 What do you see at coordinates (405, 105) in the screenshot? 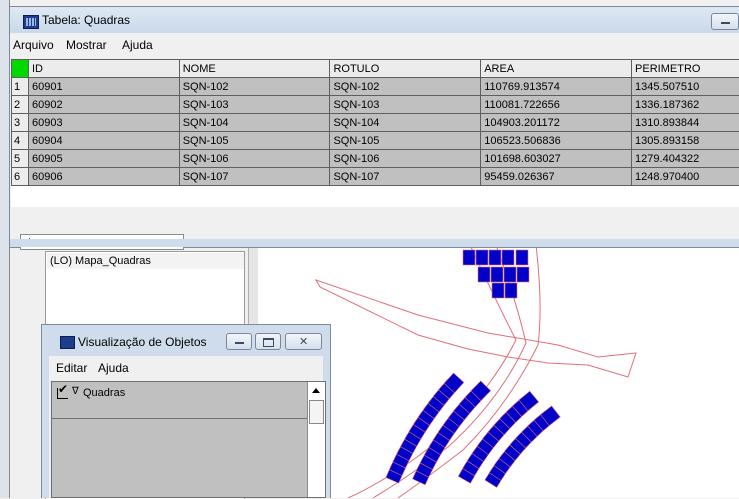
I see `cell-rotulo: SQN-103` at bounding box center [405, 105].